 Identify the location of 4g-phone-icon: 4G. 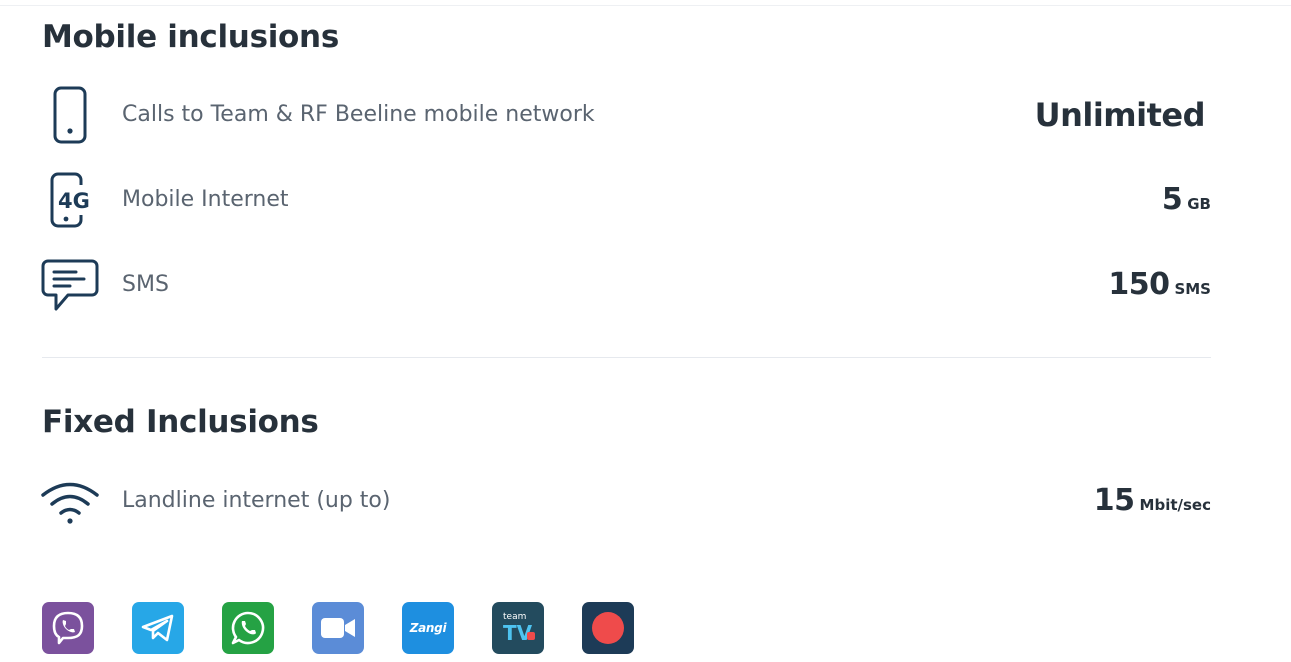
(70, 200).